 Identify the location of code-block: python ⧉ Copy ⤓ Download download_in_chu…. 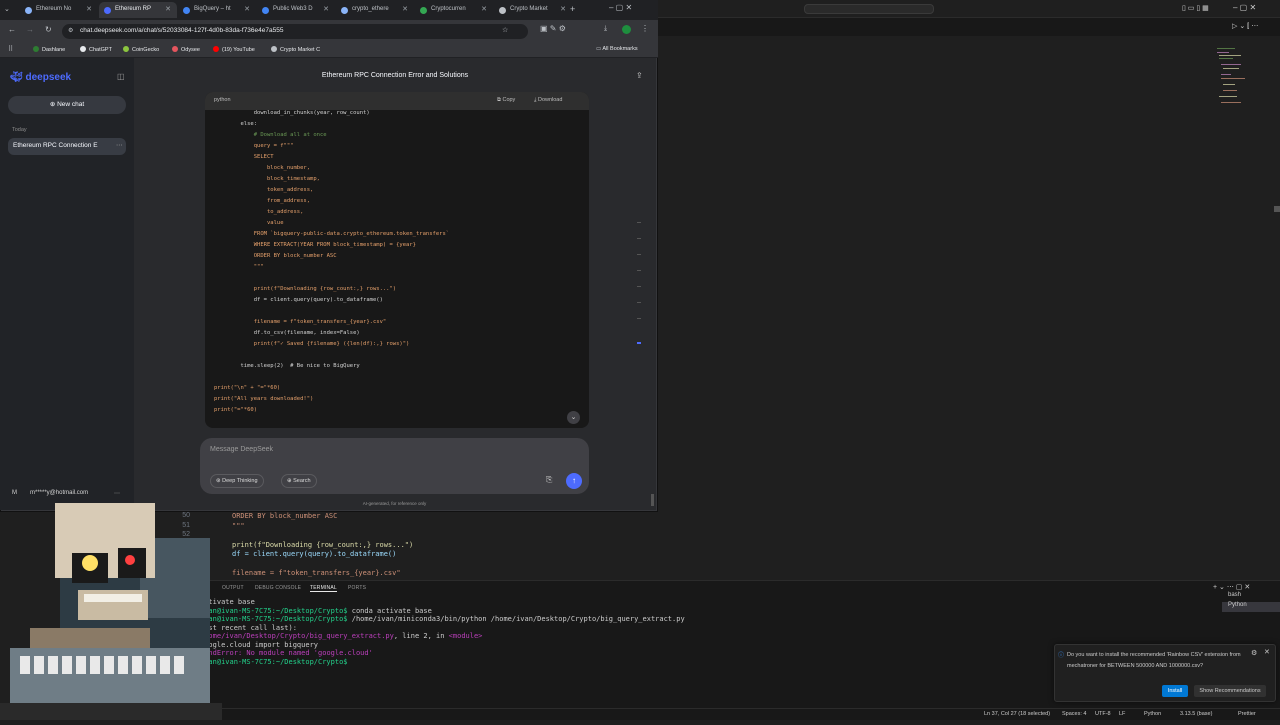
(397, 260).